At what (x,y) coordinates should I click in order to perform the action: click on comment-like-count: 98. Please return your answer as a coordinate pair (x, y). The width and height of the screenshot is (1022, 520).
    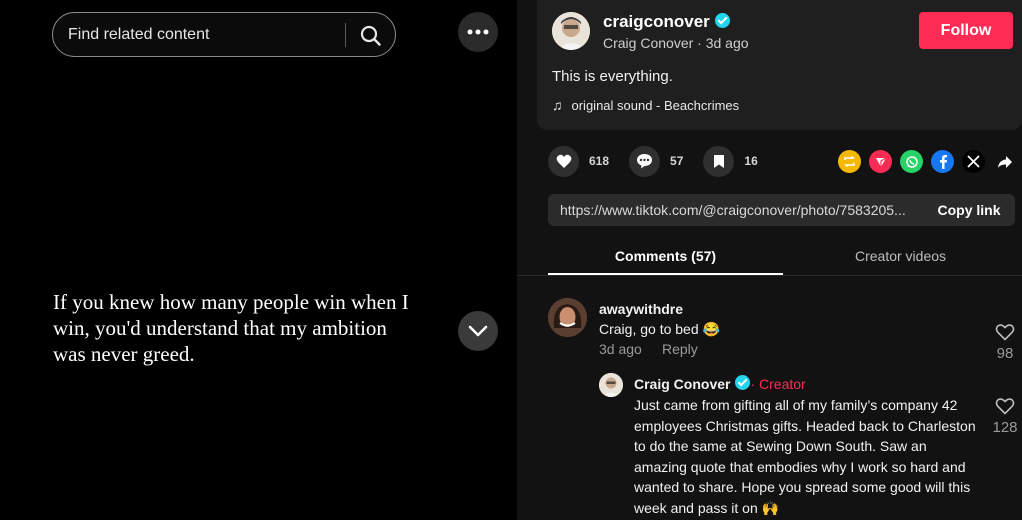
    Looking at the image, I should click on (1005, 353).